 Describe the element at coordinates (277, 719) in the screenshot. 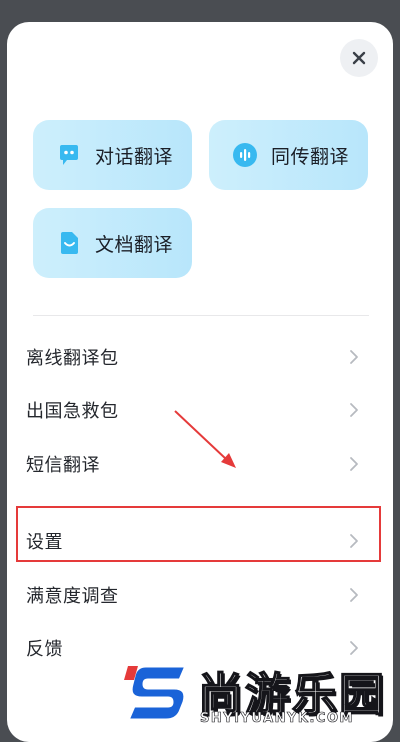

I see `watermark-url: SHYIYUANYK.COM` at that location.